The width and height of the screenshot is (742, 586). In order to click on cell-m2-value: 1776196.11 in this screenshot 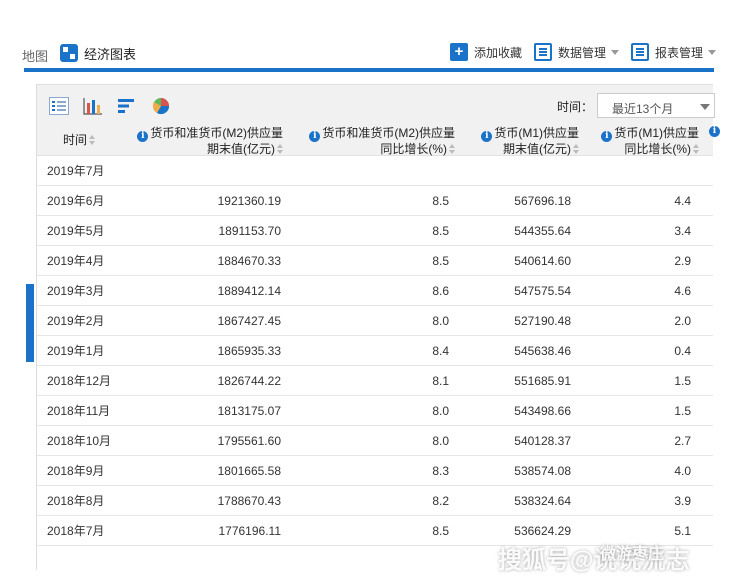, I will do `click(249, 531)`.